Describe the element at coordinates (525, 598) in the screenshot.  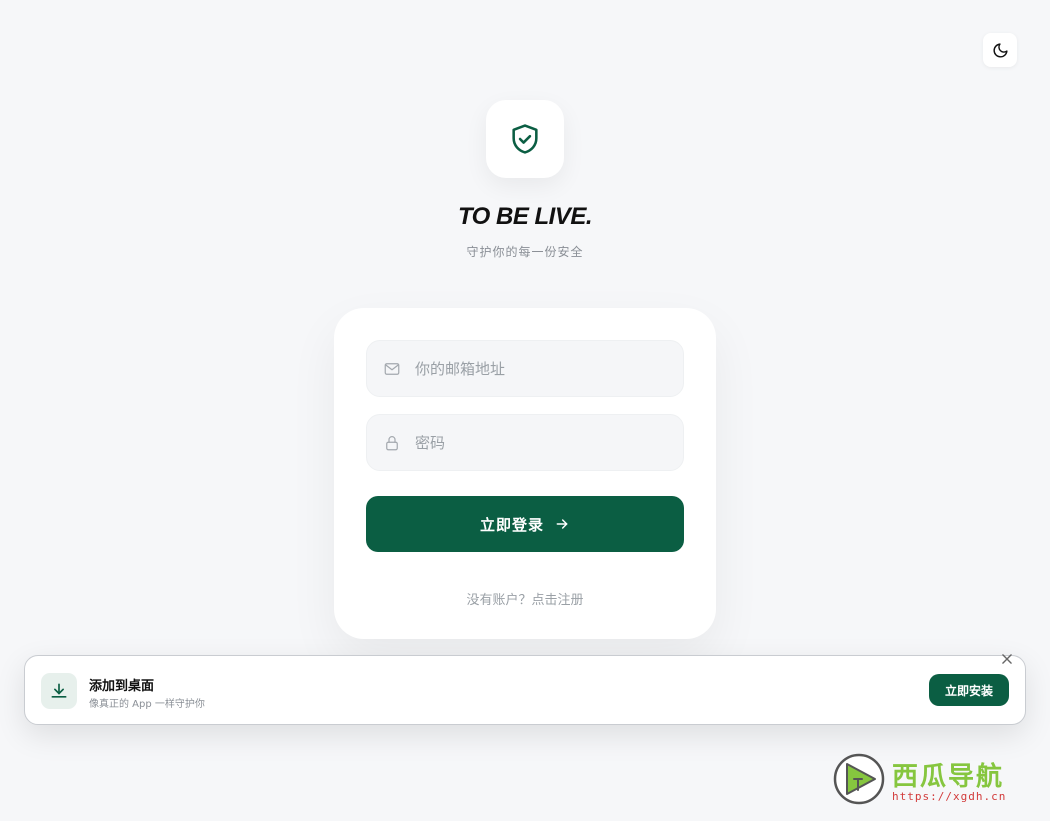
I see `register-link: 没有账户？点击注册` at that location.